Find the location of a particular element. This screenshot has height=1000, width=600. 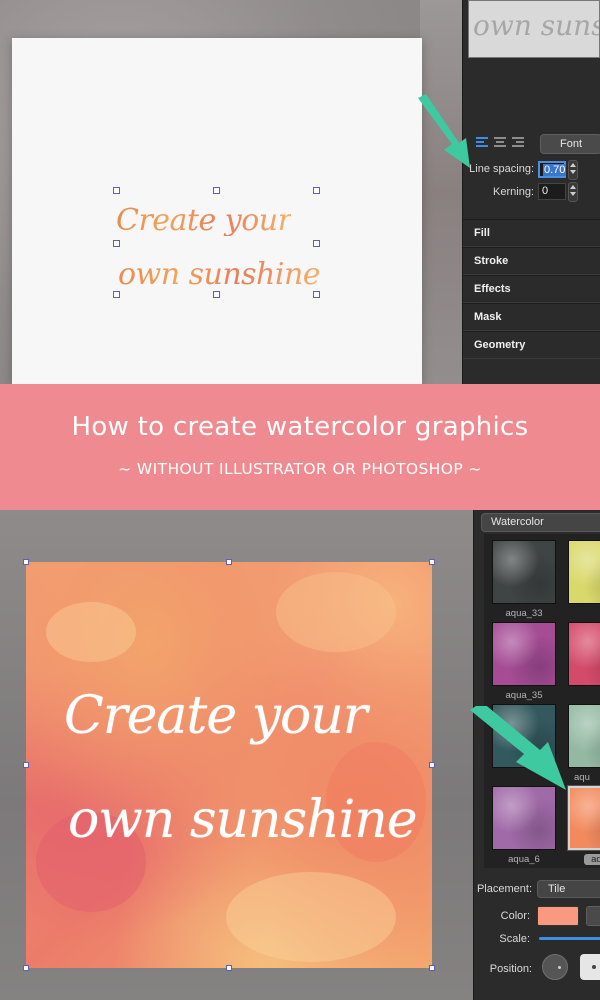

section-mask: Mask is located at coordinates (531, 317).